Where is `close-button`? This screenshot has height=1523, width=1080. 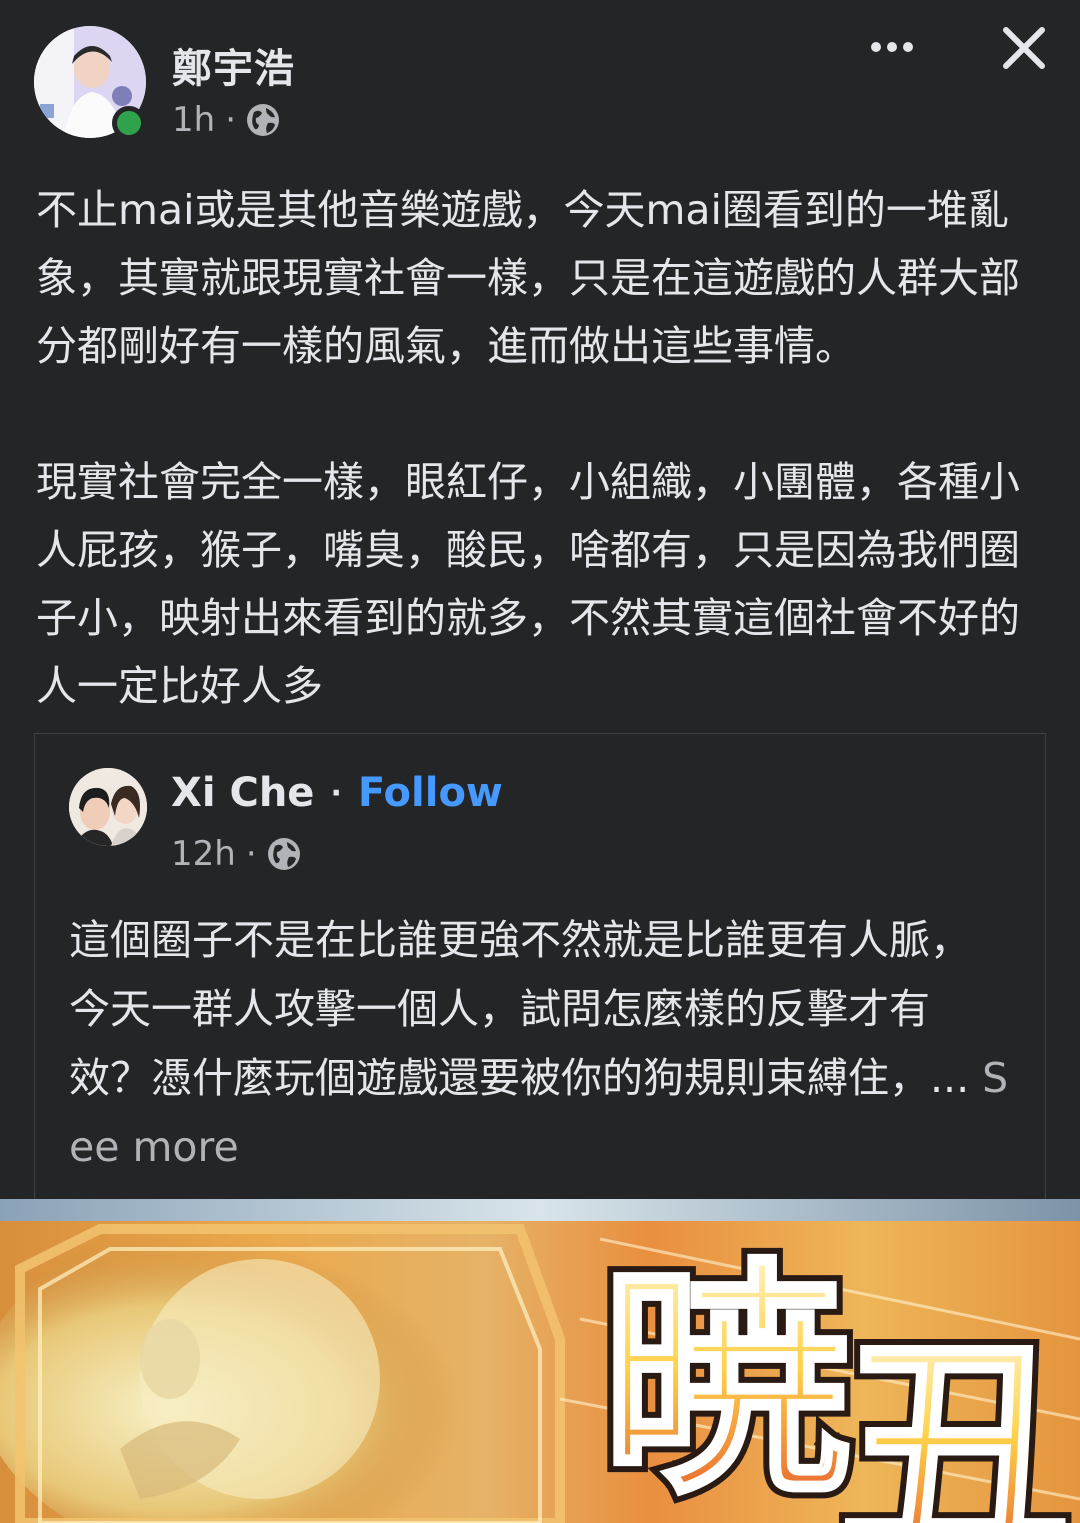 close-button is located at coordinates (1024, 48).